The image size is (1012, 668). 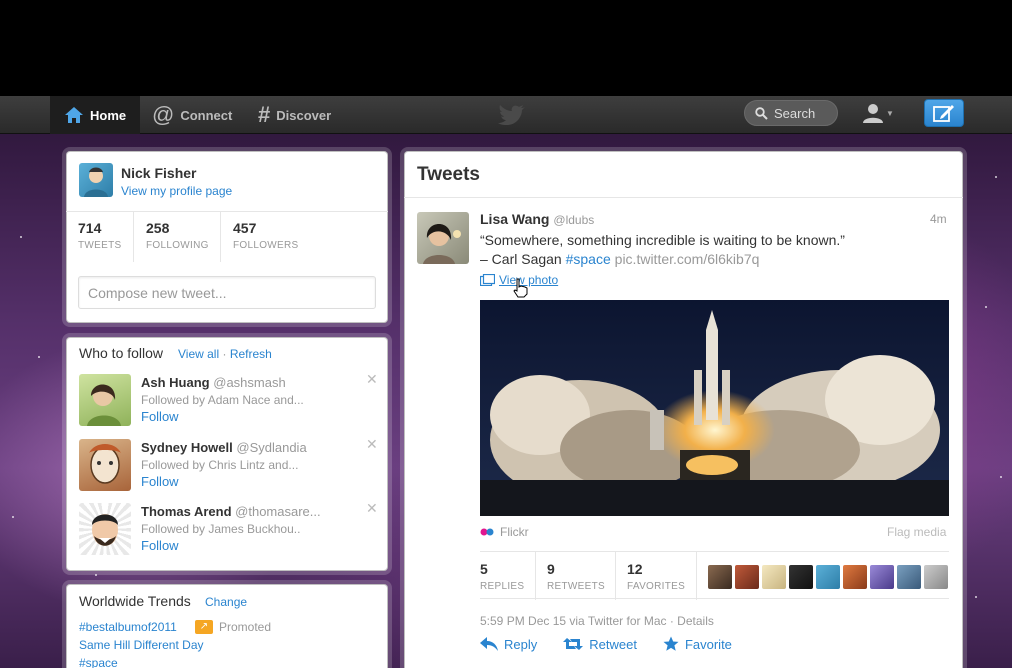 I want to click on stat-value: 714, so click(x=90, y=228).